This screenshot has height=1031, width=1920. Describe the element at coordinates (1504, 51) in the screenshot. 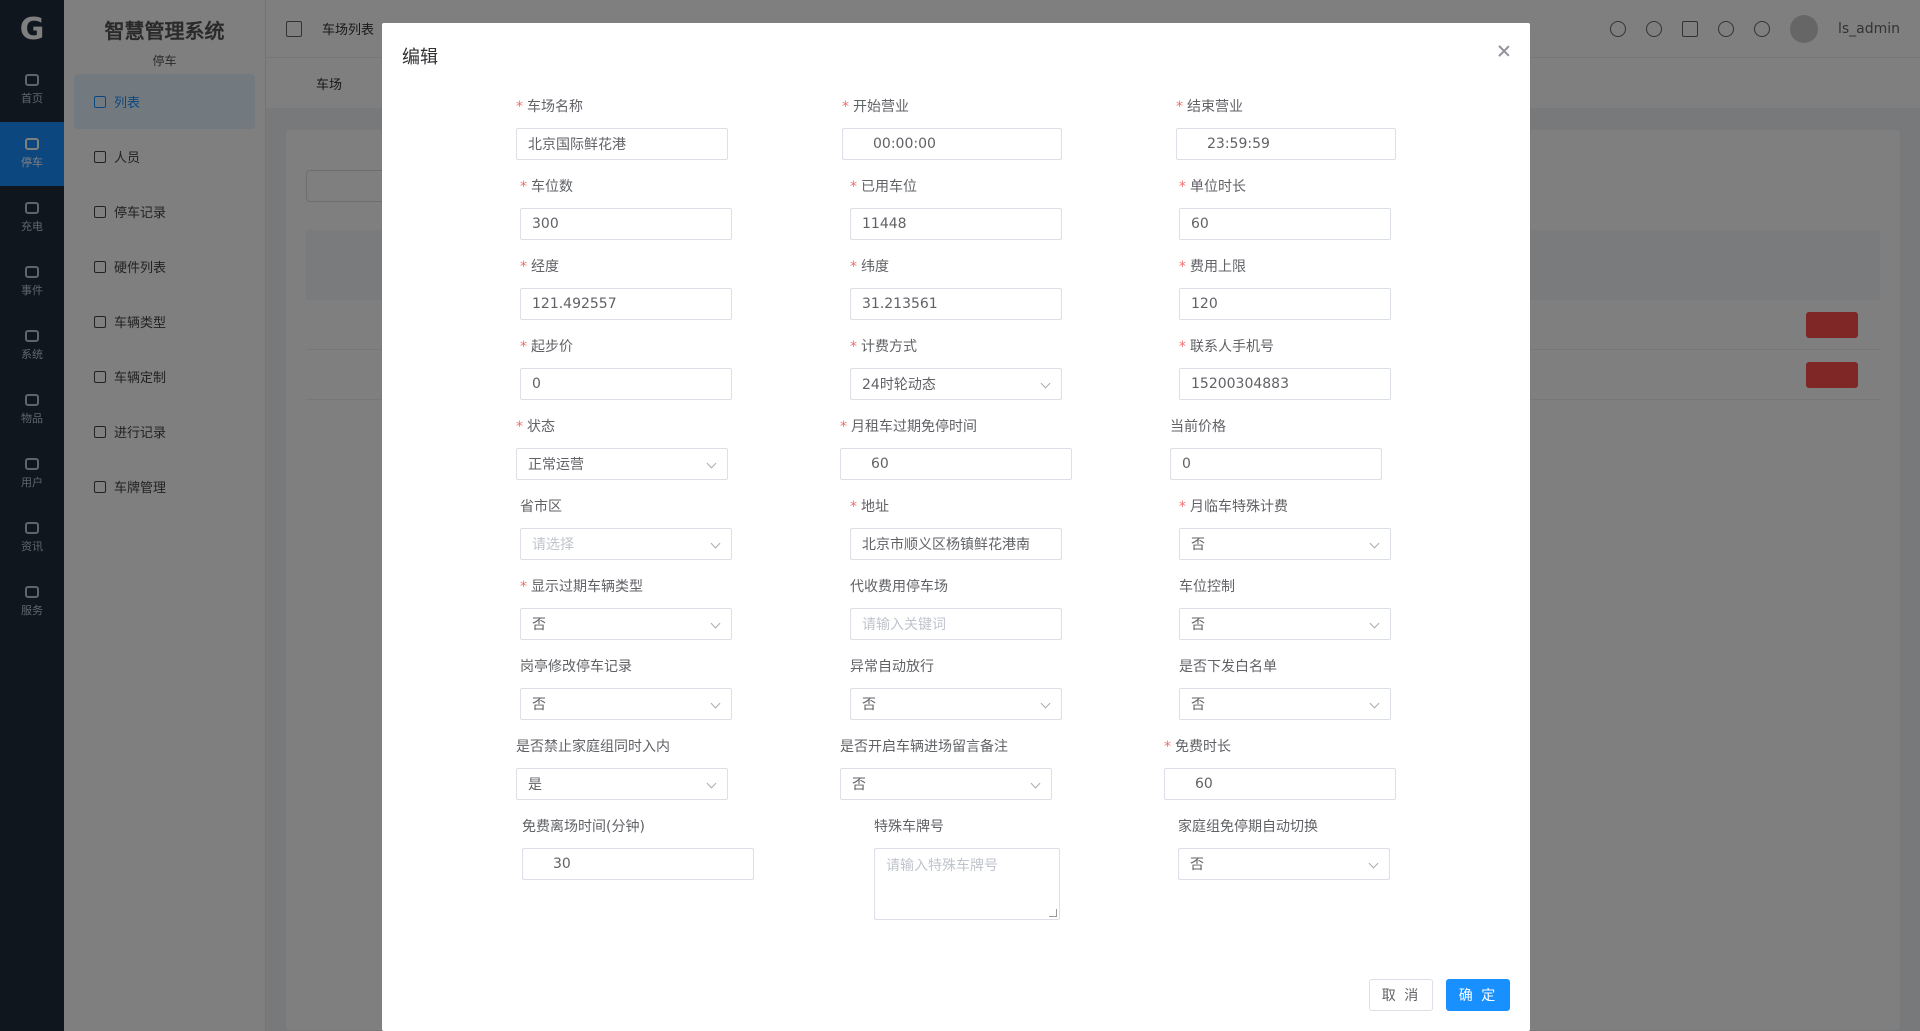

I see `close-icon` at that location.